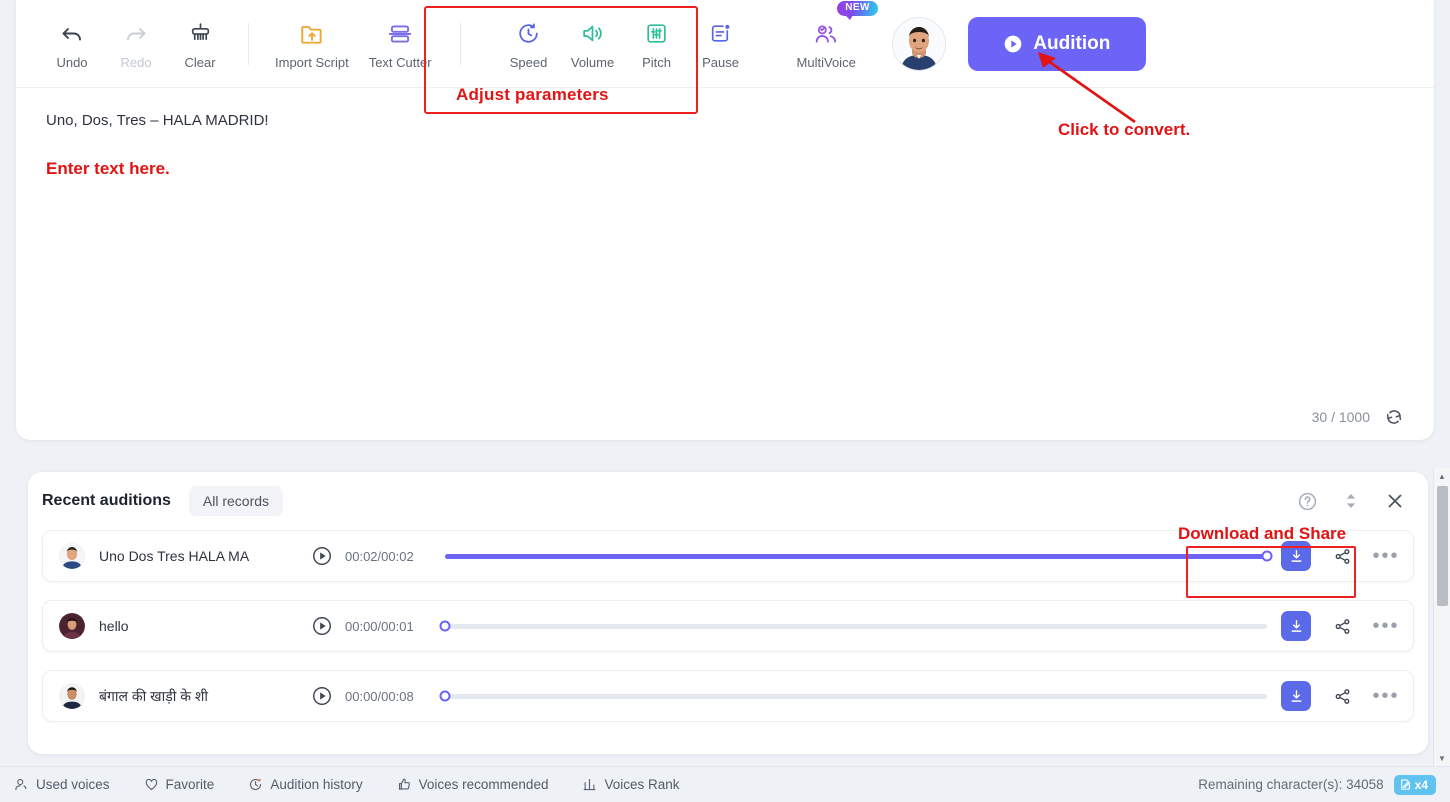 The image size is (1450, 802). I want to click on audition-label: Audition, so click(1072, 43).